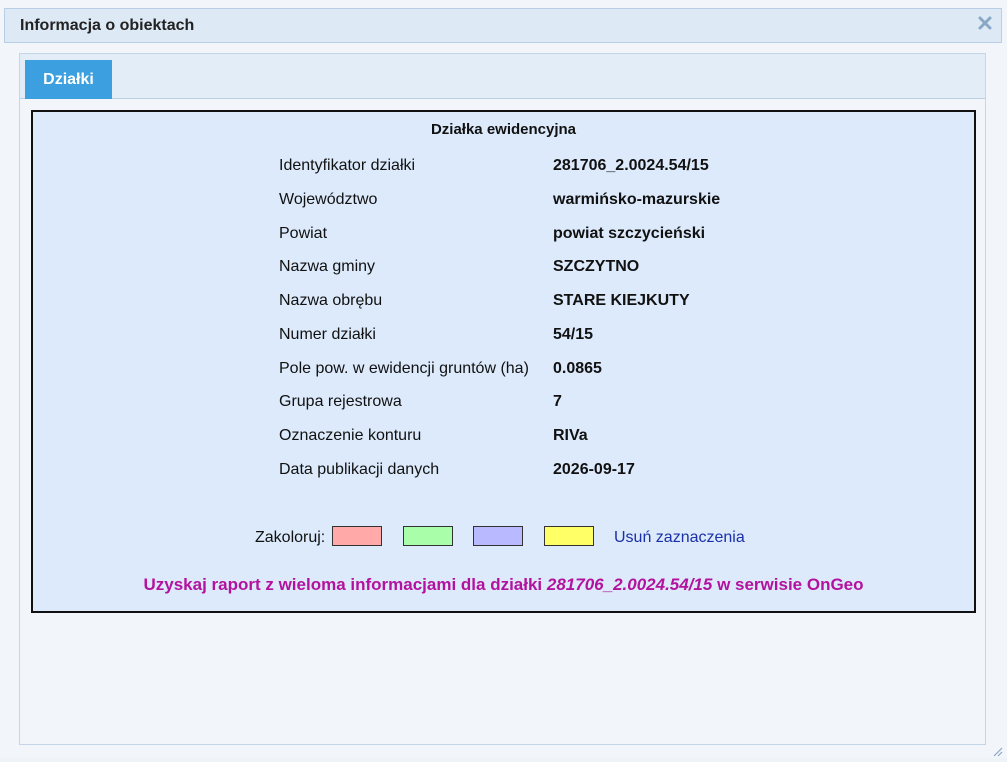  What do you see at coordinates (327, 334) in the screenshot?
I see `row-label: Numer działki` at bounding box center [327, 334].